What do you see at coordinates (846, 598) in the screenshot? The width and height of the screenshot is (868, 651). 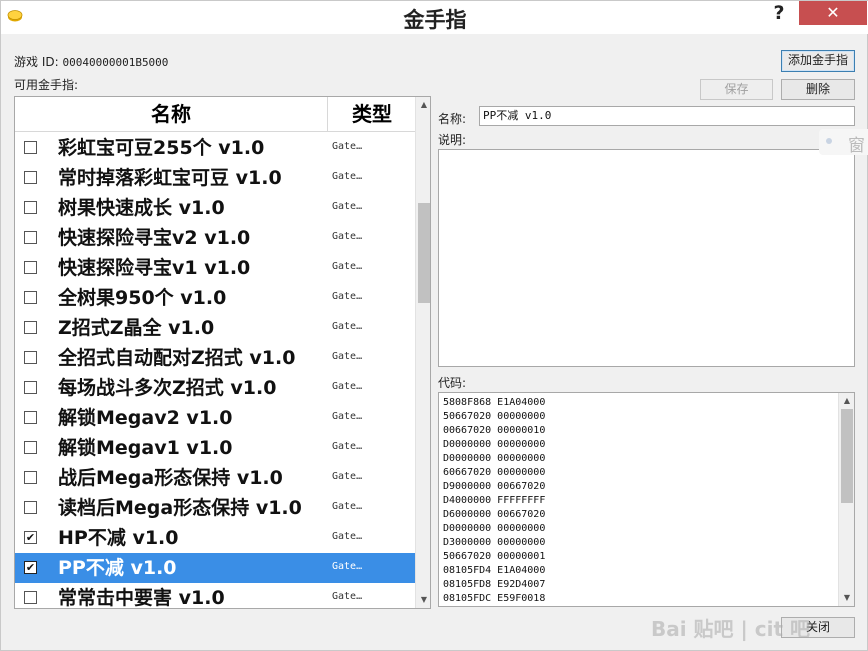 I see `code-scroll-down-icon: ▼` at bounding box center [846, 598].